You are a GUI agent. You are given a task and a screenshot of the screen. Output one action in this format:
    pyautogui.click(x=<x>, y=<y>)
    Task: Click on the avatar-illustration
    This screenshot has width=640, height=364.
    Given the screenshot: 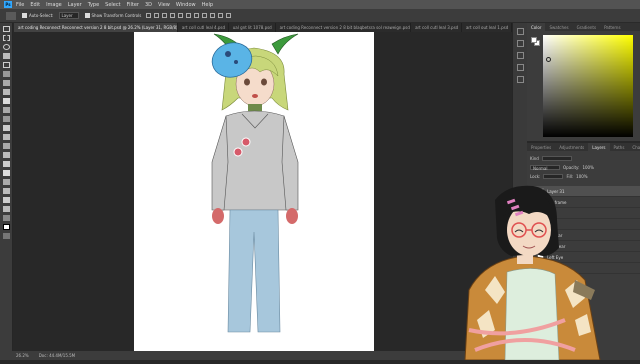 What is the action you would take?
    pyautogui.click(x=532, y=273)
    